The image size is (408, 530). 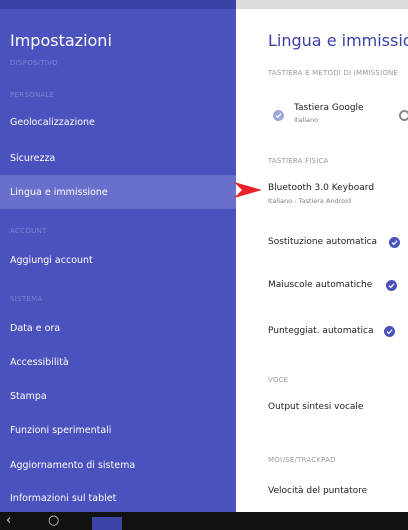 What do you see at coordinates (310, 201) in the screenshot?
I see `bluetooth-keyboard-layout: Italiano - Tastiera Android` at bounding box center [310, 201].